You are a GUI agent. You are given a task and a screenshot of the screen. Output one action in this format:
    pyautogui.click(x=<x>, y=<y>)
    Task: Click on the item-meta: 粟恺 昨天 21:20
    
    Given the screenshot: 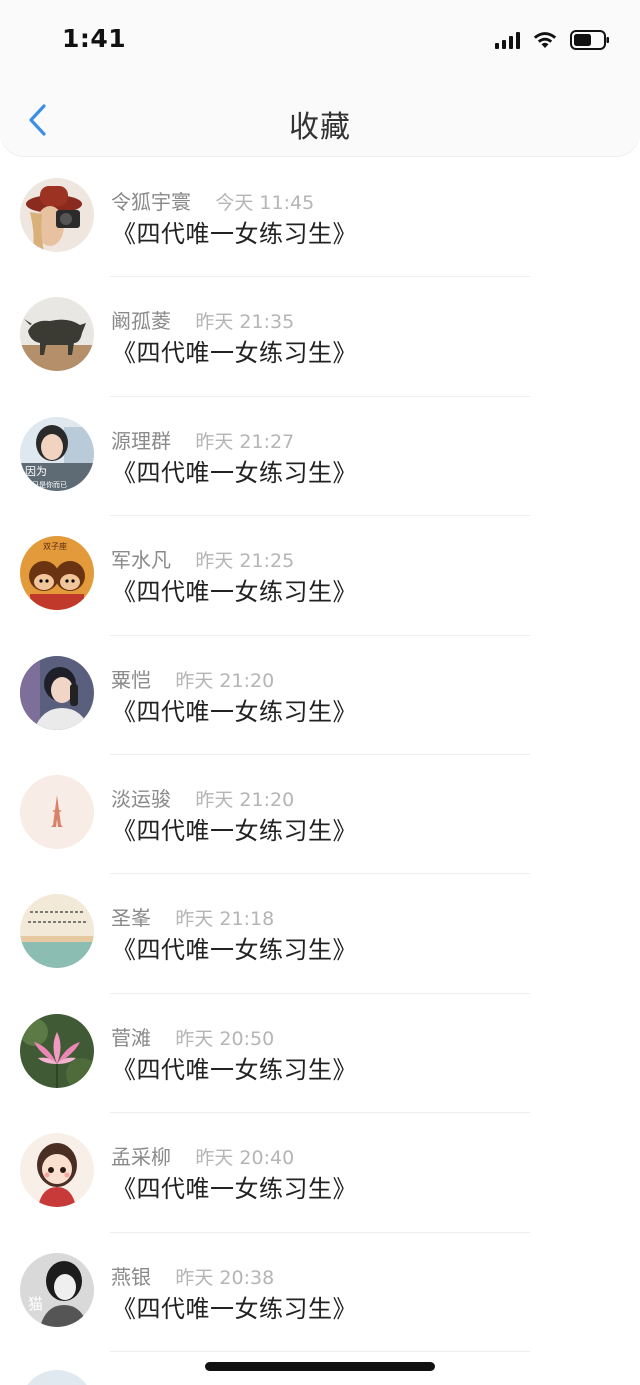 What is the action you would take?
    pyautogui.click(x=192, y=678)
    